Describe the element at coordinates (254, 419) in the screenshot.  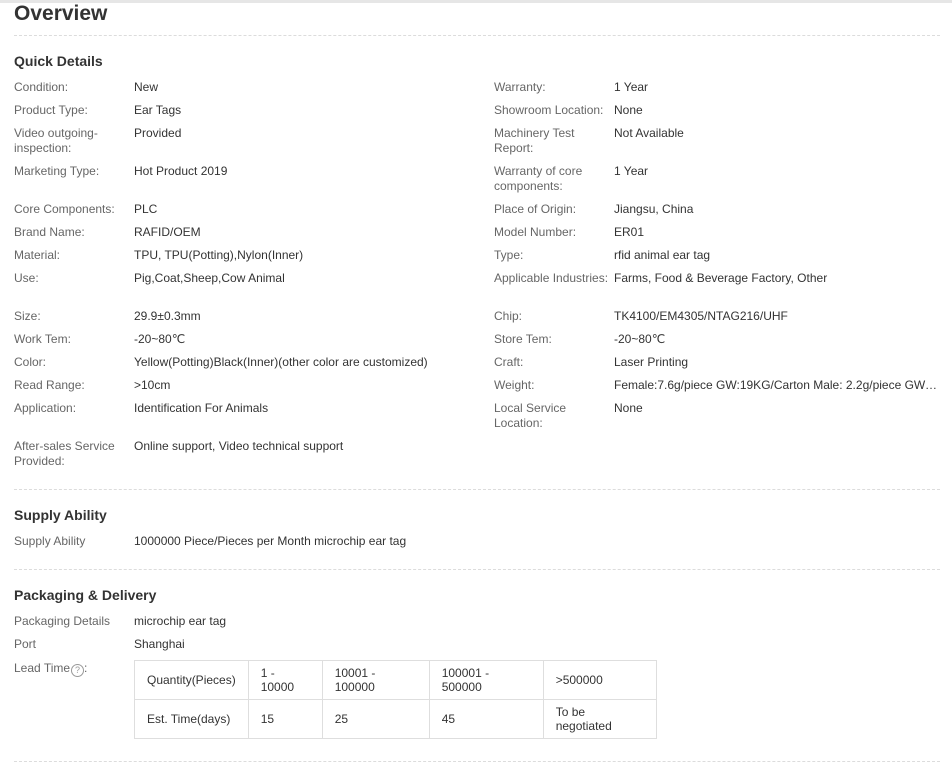
I see `detail-pair-left: Application: Identification For Animals` at that location.